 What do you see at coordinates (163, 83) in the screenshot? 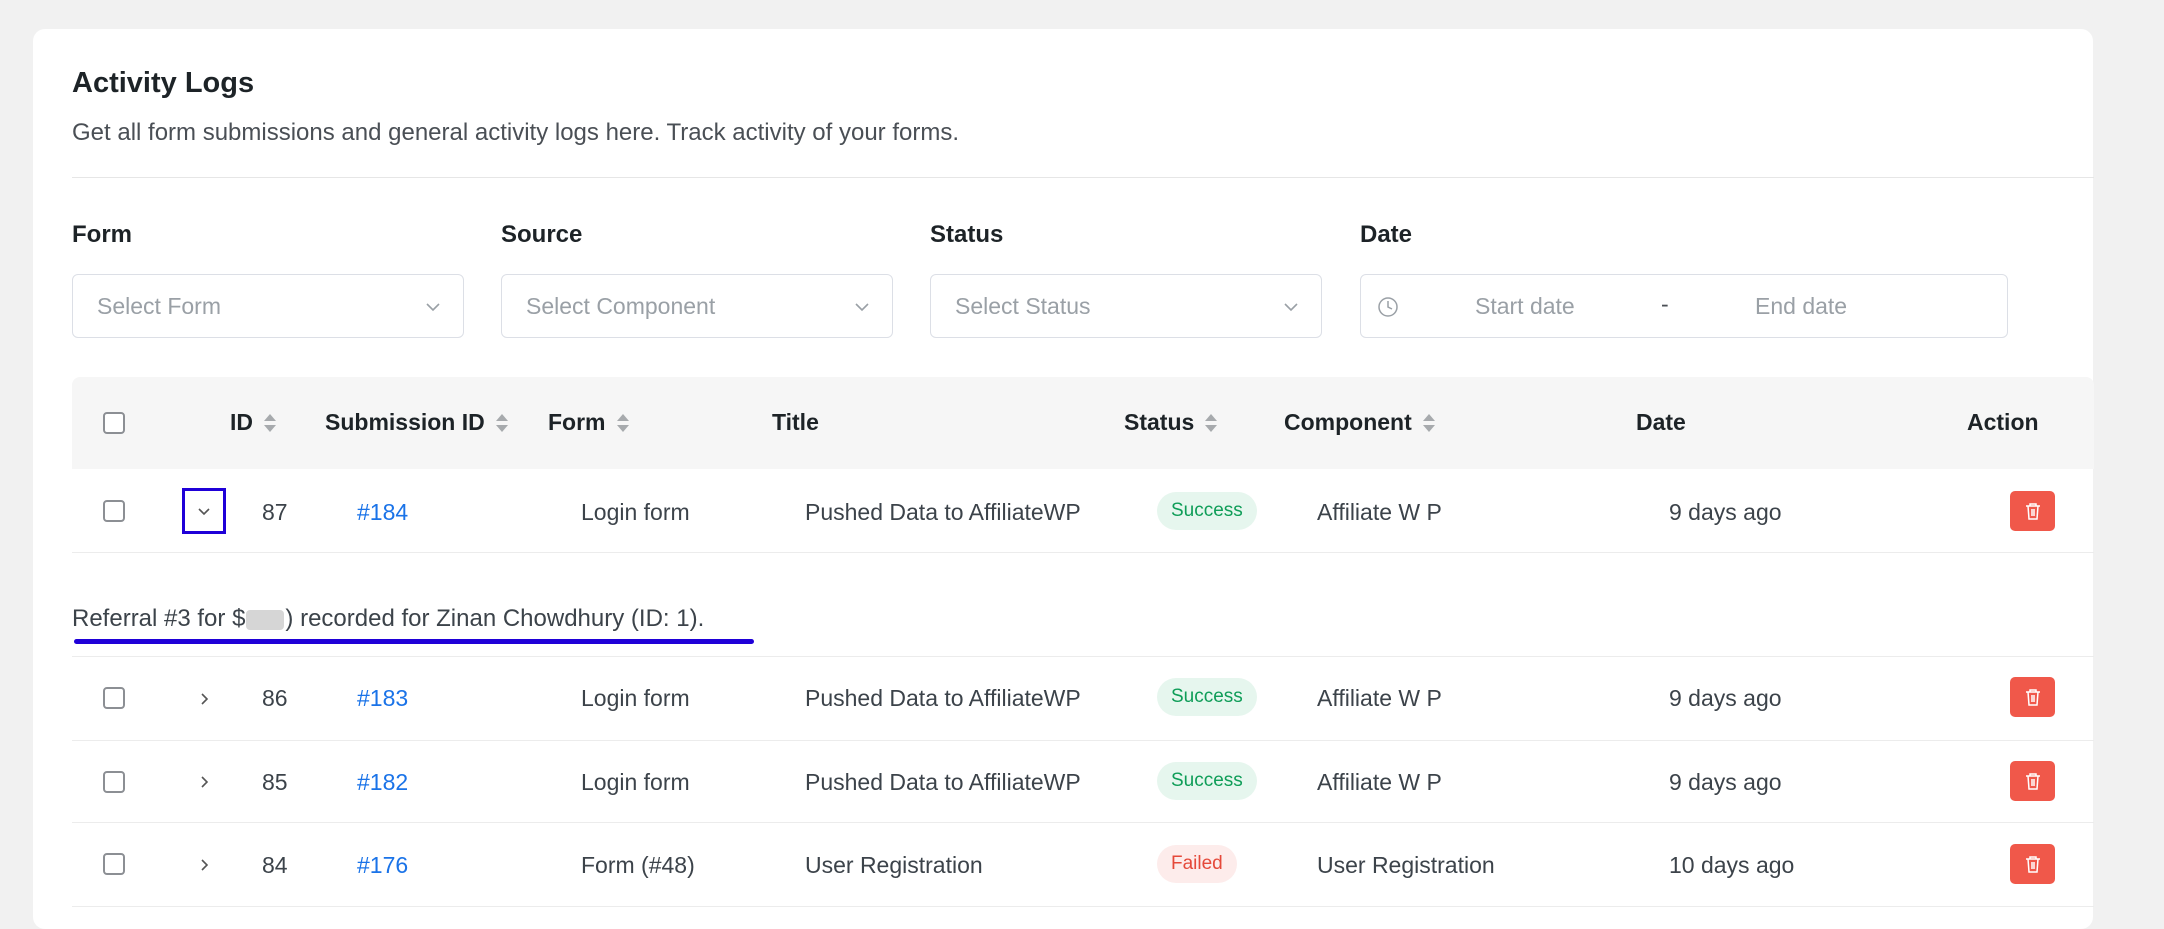
I see `page-title: Activity Logs` at bounding box center [163, 83].